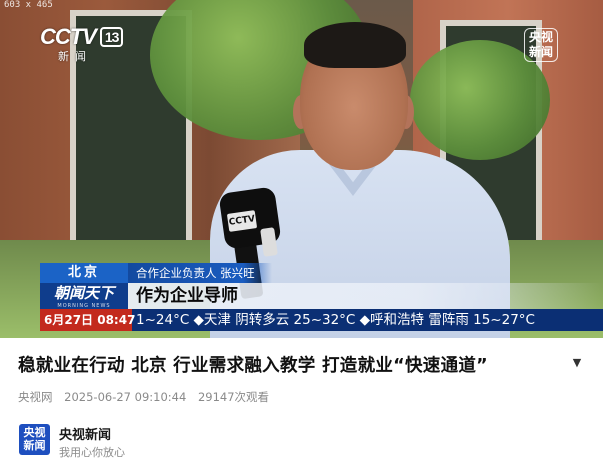 This screenshot has height=465, width=603. What do you see at coordinates (233, 397) in the screenshot?
I see `video-views: 29147次观看` at bounding box center [233, 397].